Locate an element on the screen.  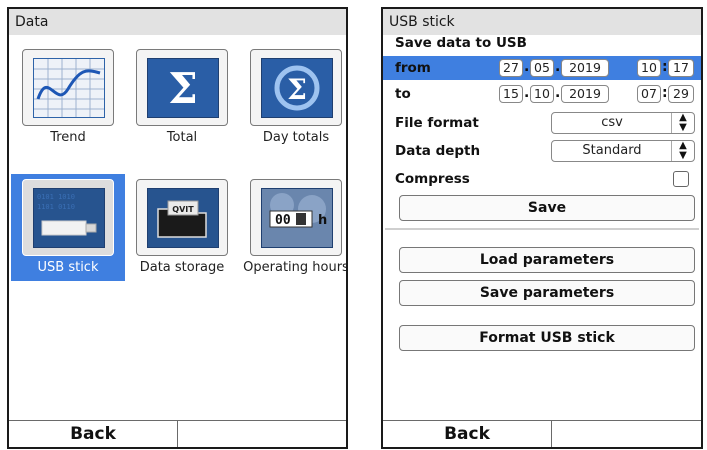
tile-usb-stick: 0101 1010 1101 0110 USB stick is located at coordinates (68, 227).